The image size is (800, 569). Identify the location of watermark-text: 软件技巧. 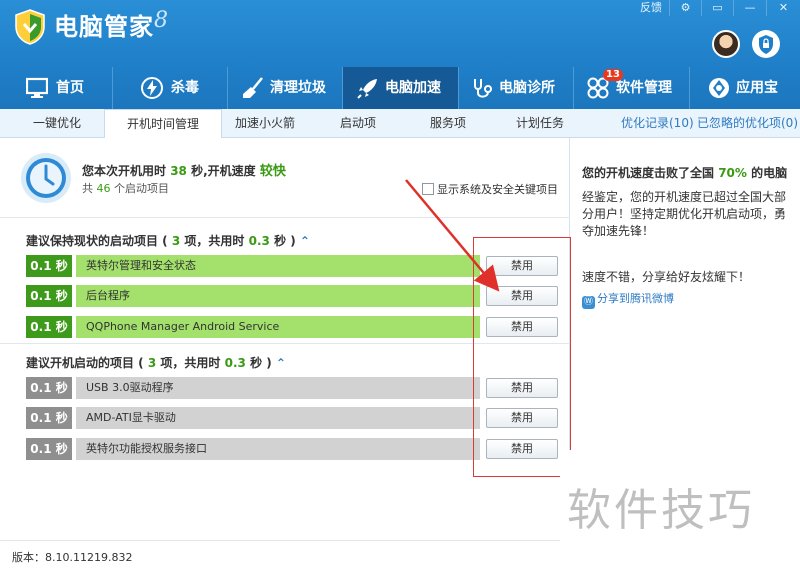
(661, 510).